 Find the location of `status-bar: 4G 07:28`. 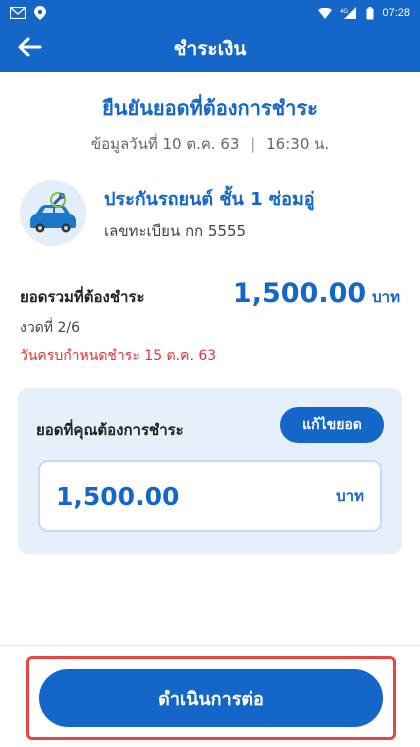

status-bar: 4G 07:28 is located at coordinates (210, 13).